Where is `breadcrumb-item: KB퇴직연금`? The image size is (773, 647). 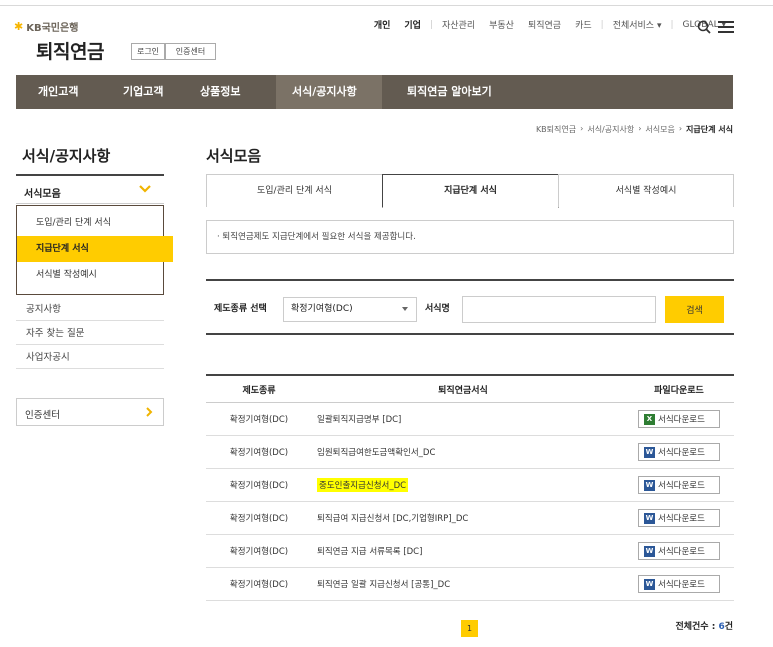
breadcrumb-item: KB퇴직연금 is located at coordinates (556, 129).